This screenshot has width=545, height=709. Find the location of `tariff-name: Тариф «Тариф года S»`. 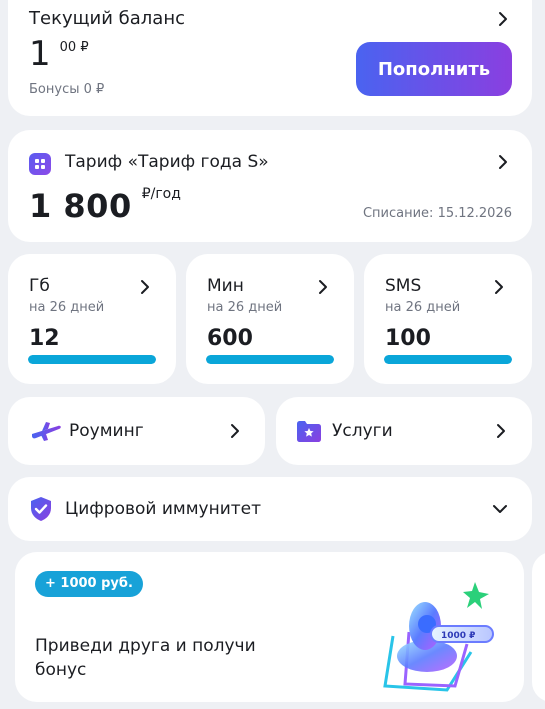

tariff-name: Тариф «Тариф года S» is located at coordinates (167, 162).